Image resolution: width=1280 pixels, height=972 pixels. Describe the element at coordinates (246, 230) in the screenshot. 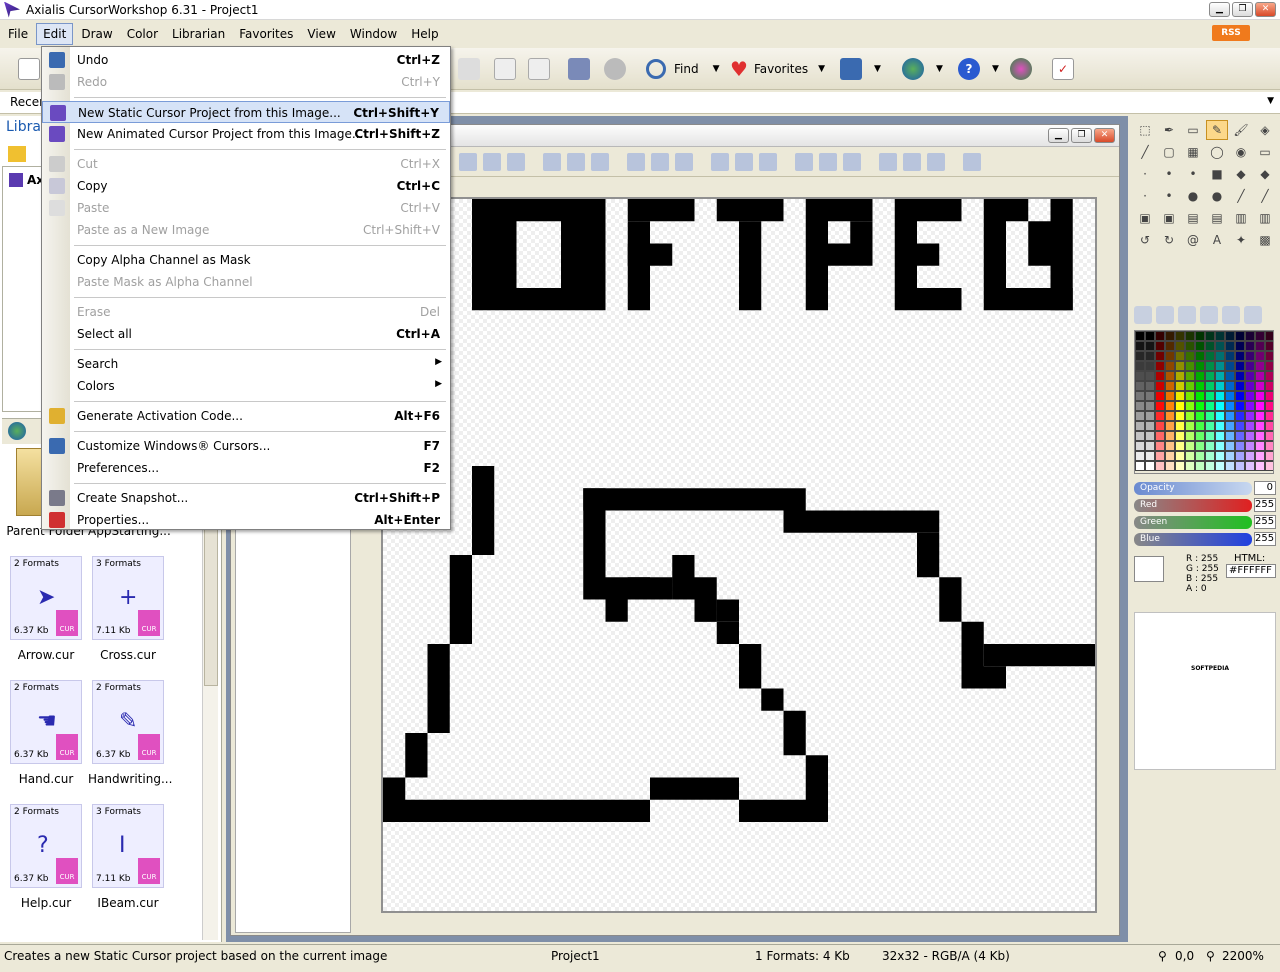

I see `menu-item-paste-as-new-image: Paste as a New Image Ctrl+Shift+V` at that location.